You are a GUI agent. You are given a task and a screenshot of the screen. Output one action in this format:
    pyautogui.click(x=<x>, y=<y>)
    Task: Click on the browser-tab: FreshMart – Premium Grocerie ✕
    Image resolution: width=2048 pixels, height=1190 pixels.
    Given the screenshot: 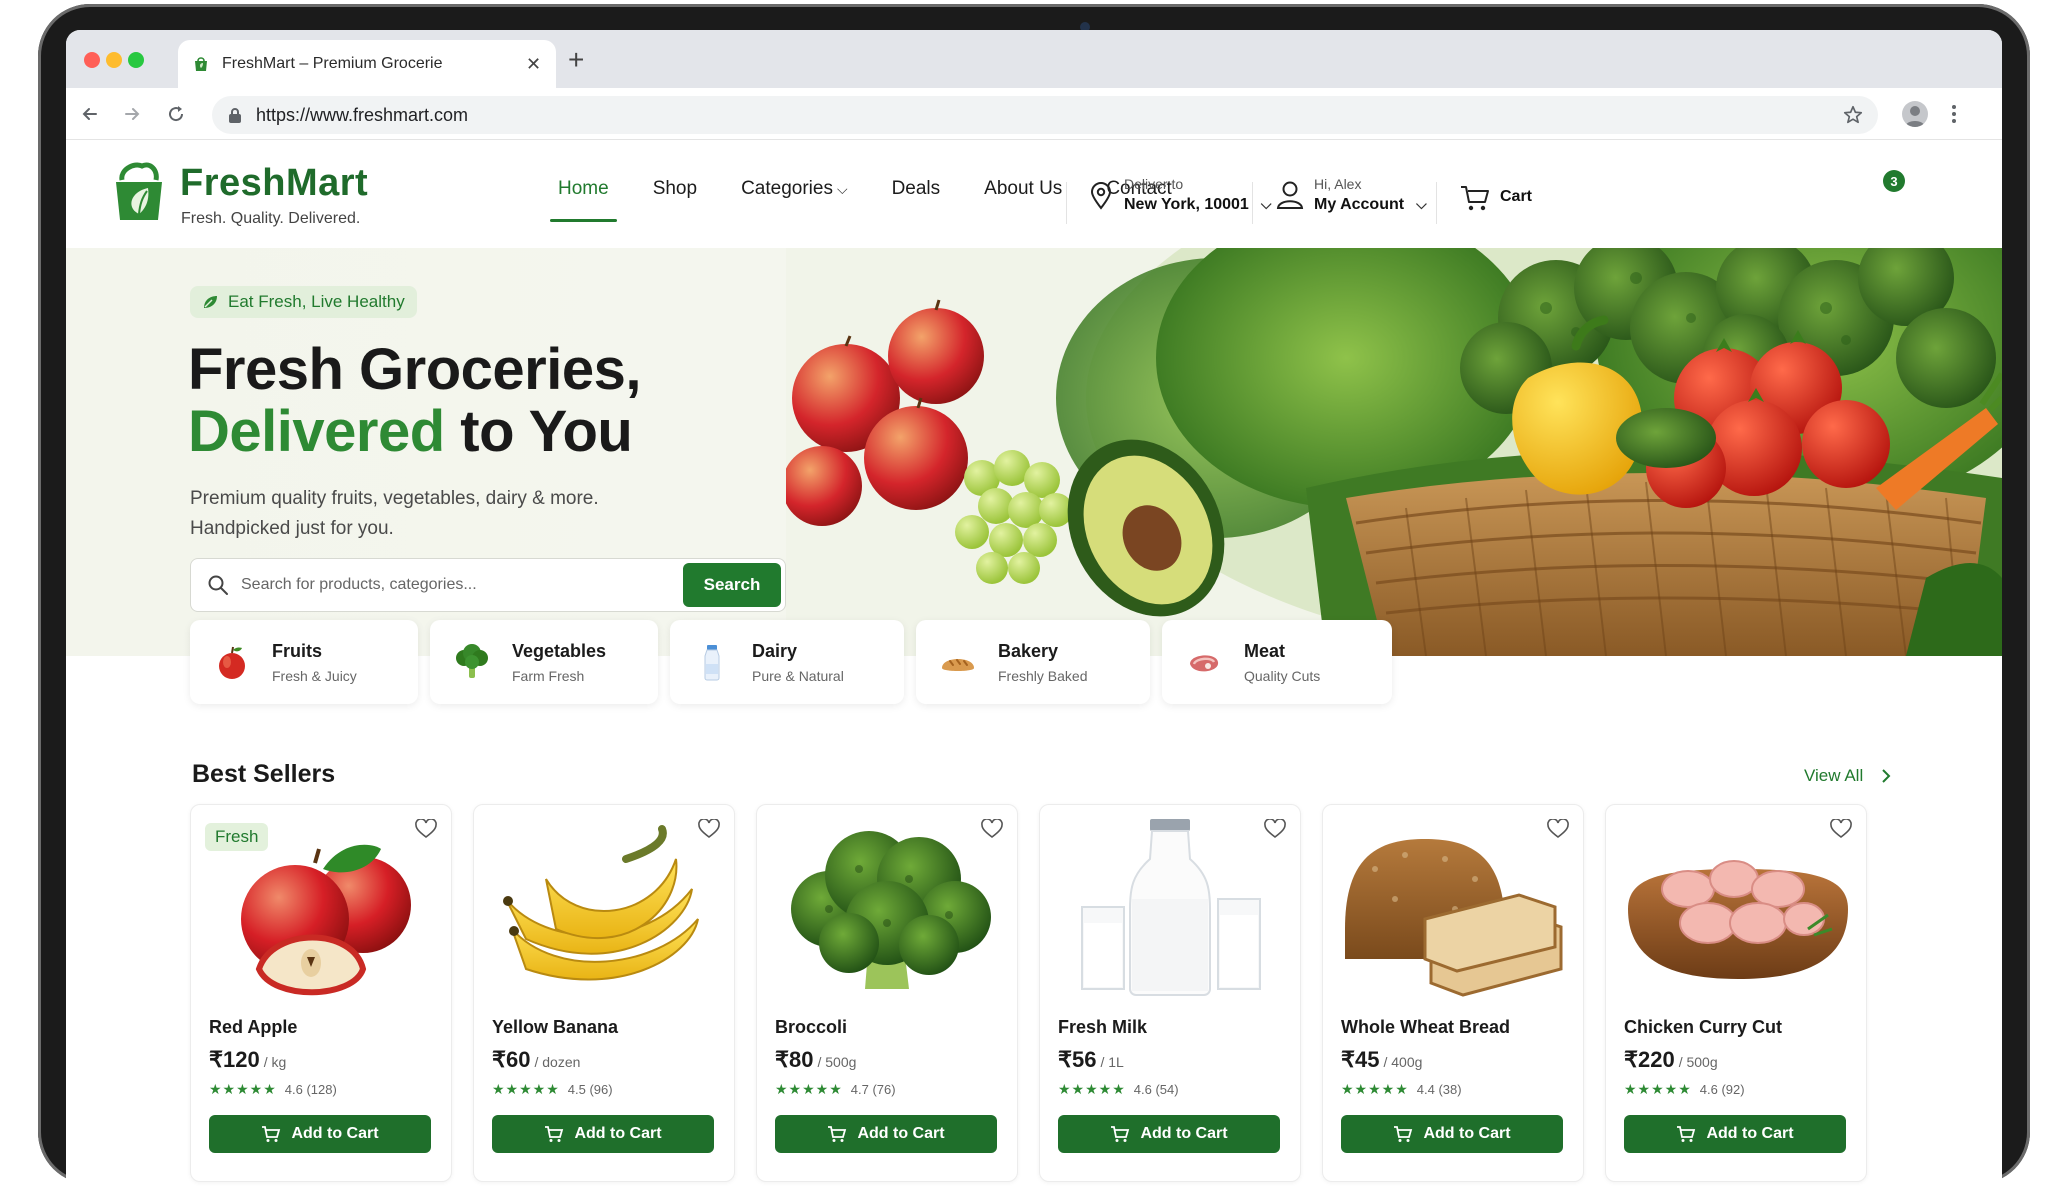 What is the action you would take?
    pyautogui.click(x=367, y=64)
    